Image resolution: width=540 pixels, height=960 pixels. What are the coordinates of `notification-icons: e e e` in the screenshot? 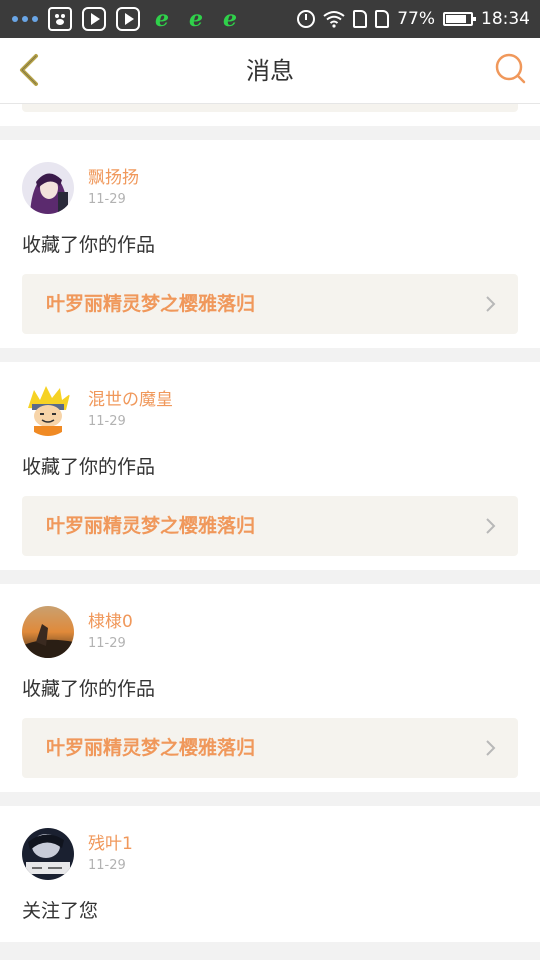 It's located at (127, 19).